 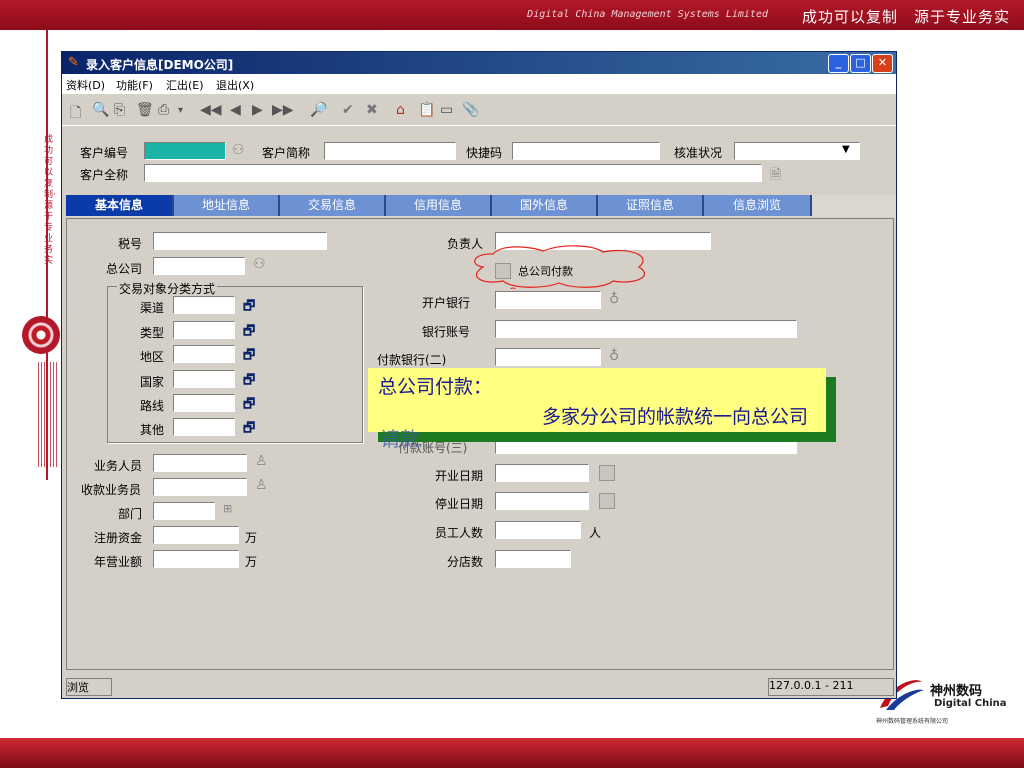 I want to click on decorative-stripes, so click(x=48, y=414).